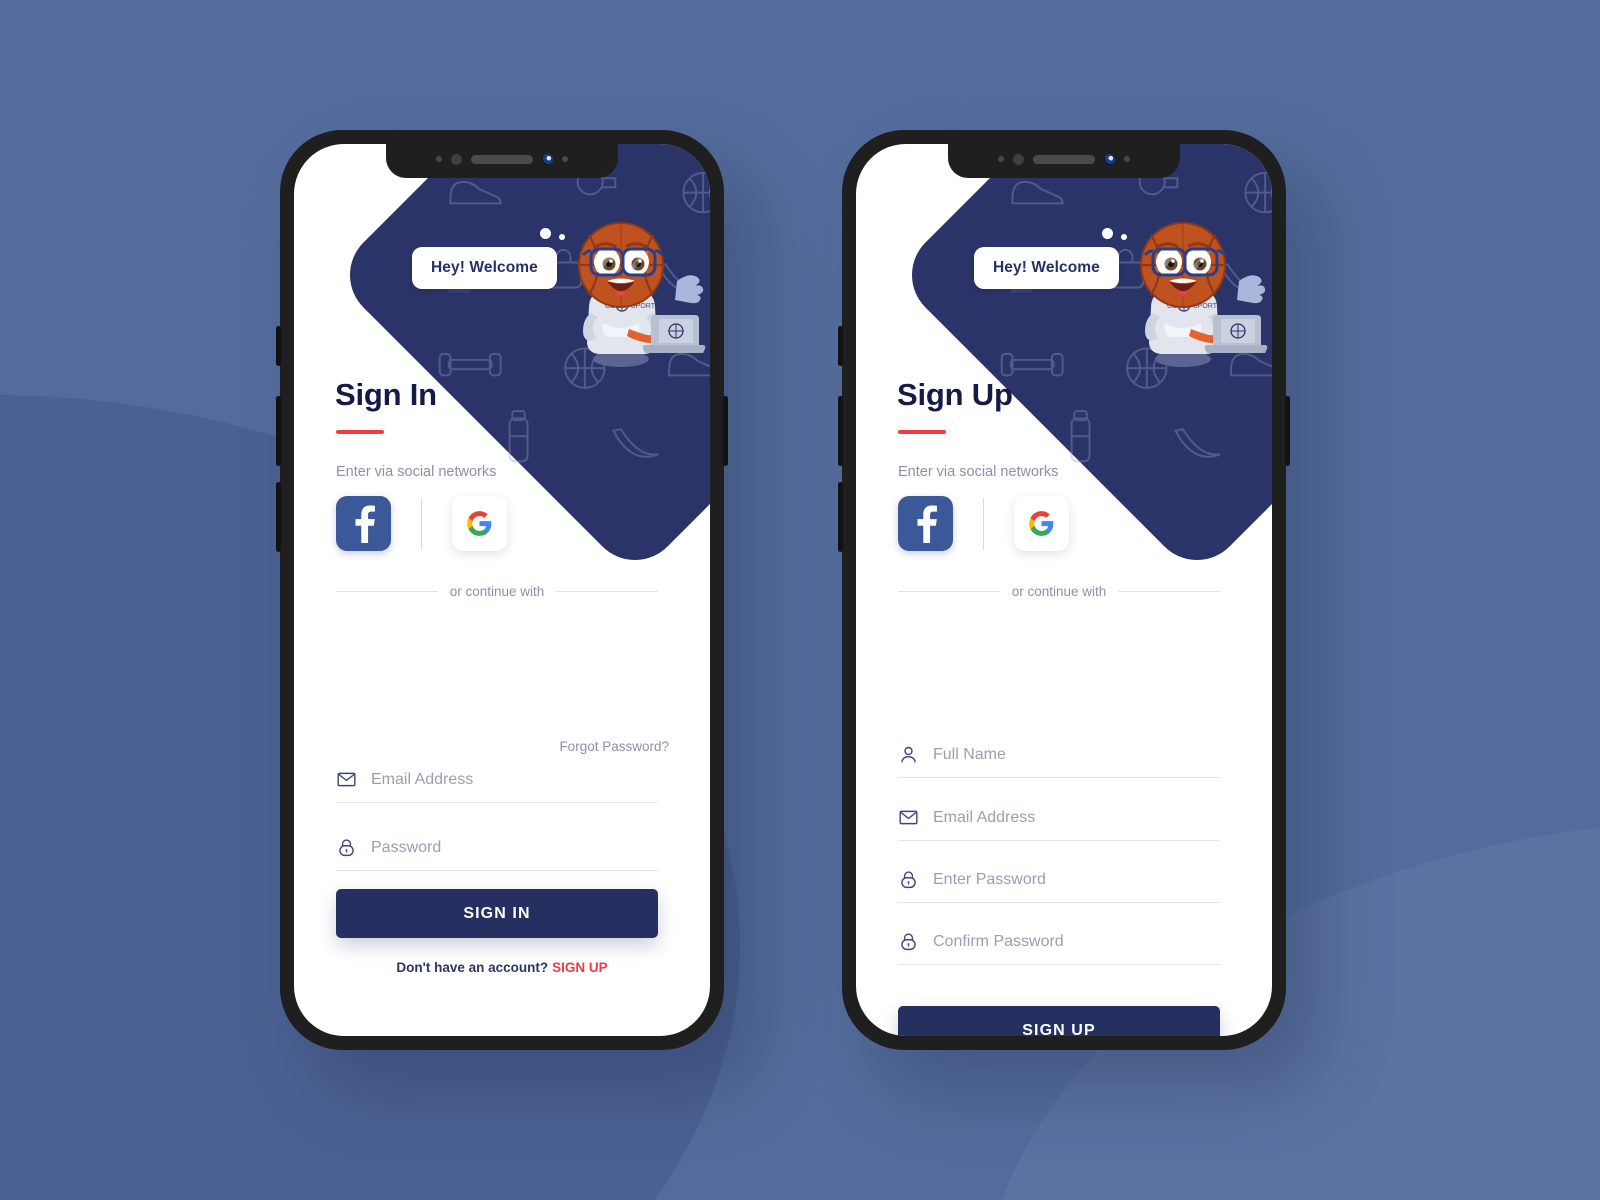 The height and width of the screenshot is (1200, 1600). Describe the element at coordinates (406, 847) in the screenshot. I see `password-placeholder: Password` at that location.